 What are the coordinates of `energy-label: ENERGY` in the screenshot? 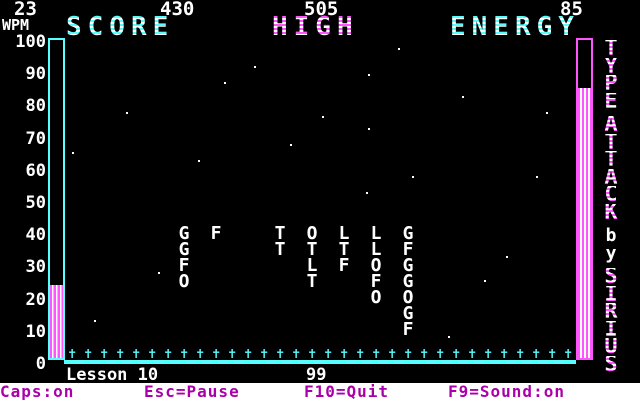 It's located at (515, 27).